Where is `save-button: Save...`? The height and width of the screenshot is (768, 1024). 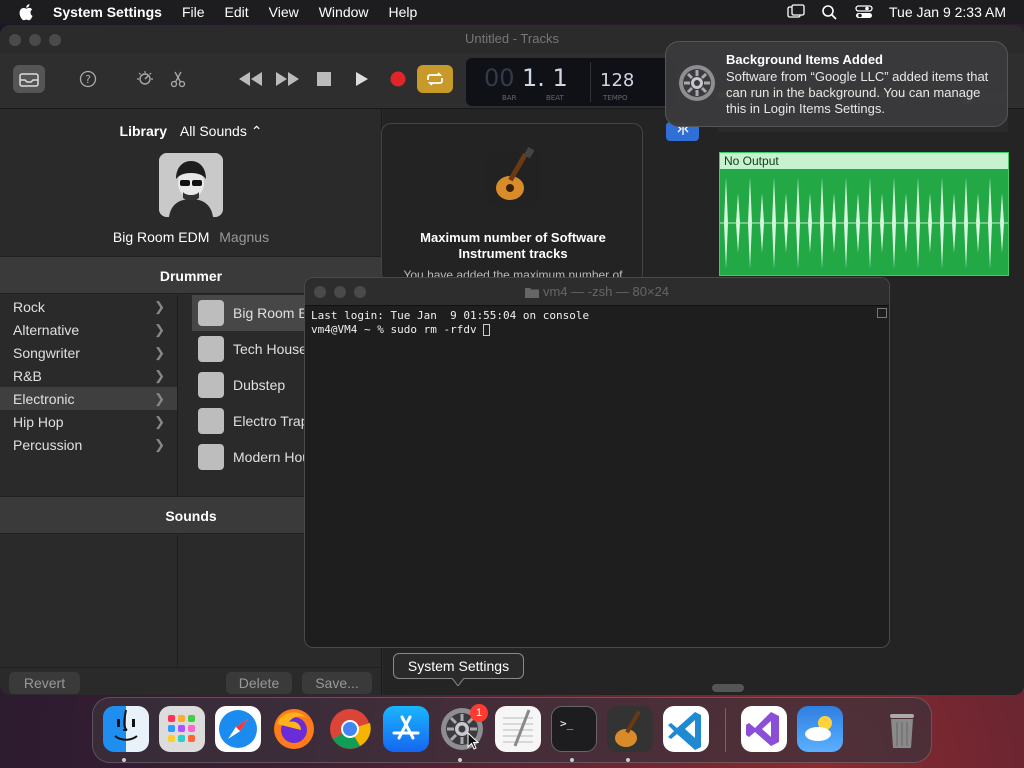
save-button: Save... is located at coordinates (337, 683).